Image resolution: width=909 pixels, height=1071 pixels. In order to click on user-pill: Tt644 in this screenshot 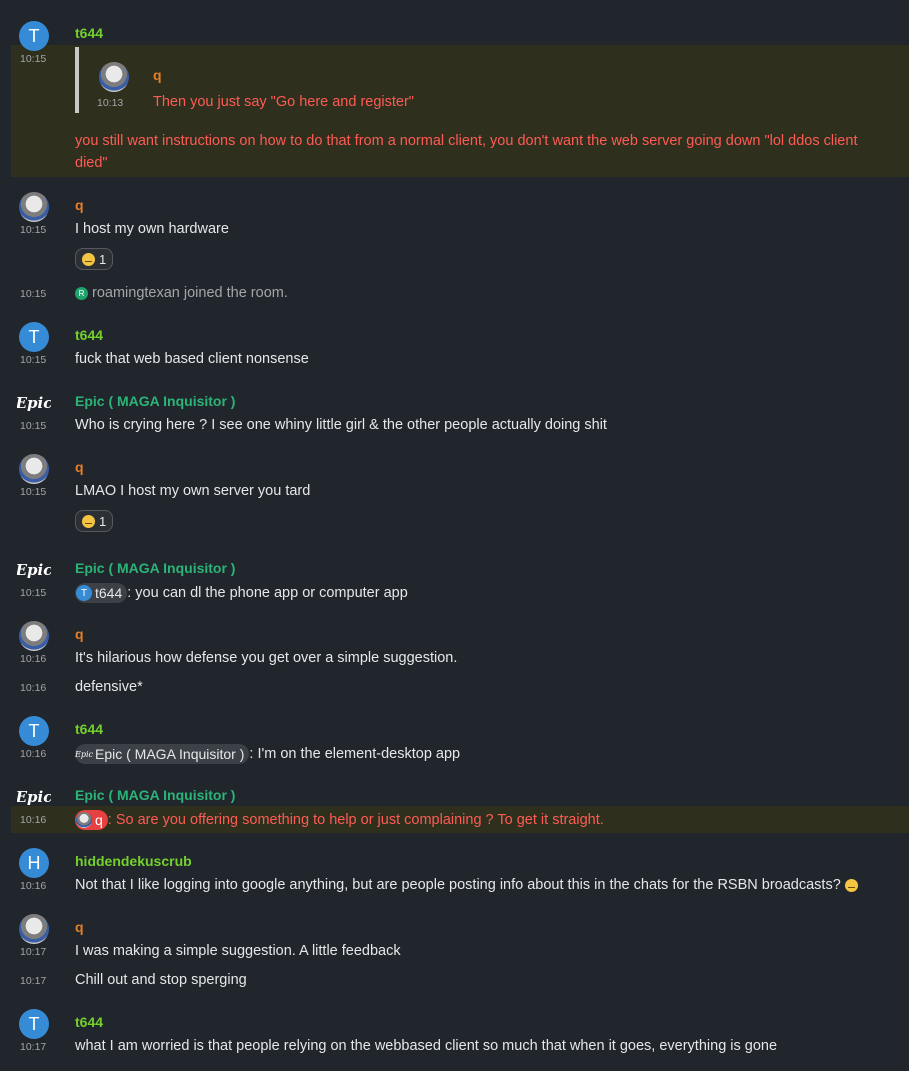, I will do `click(101, 593)`.